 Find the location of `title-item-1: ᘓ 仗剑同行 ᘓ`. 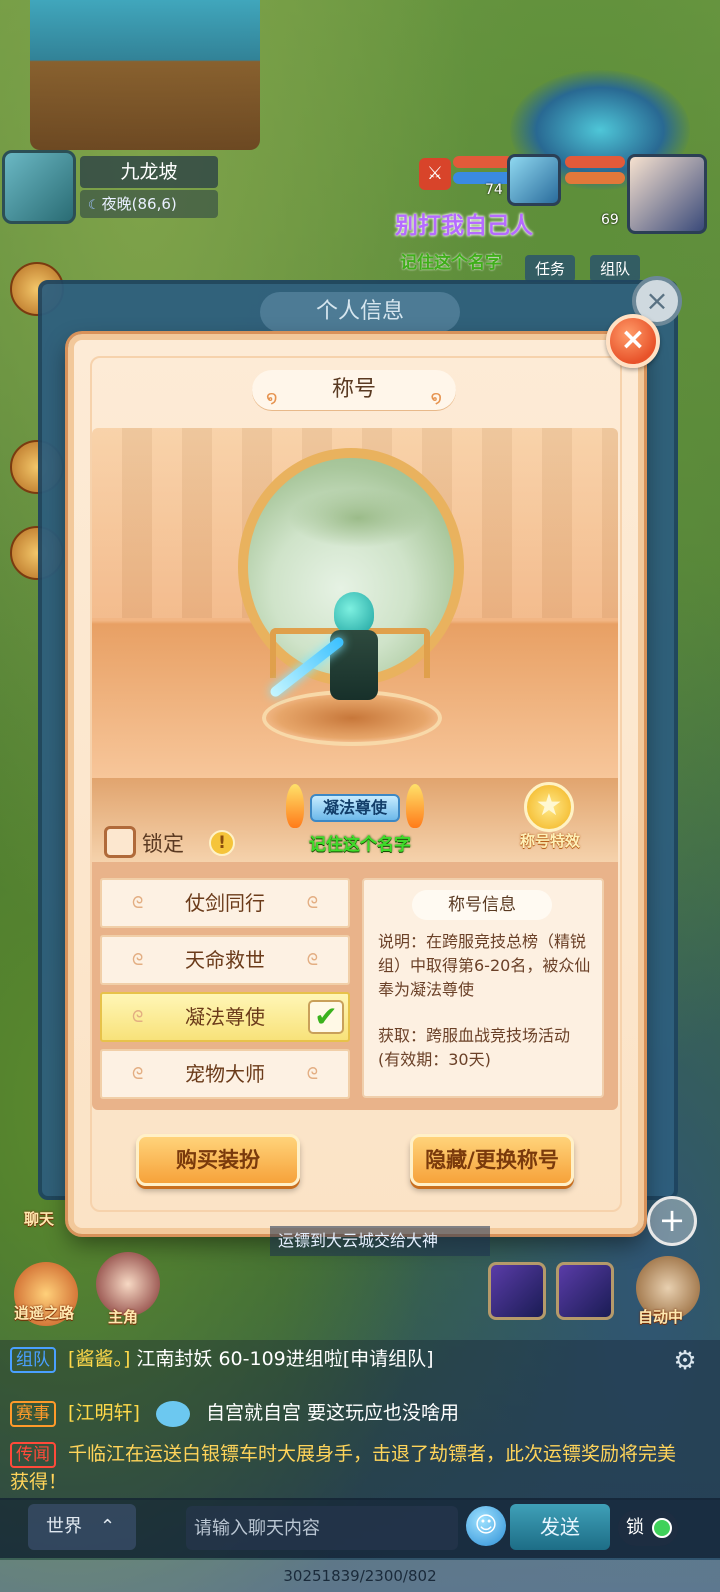

title-item-1: ᘓ 仗剑同行 ᘓ is located at coordinates (225, 903).